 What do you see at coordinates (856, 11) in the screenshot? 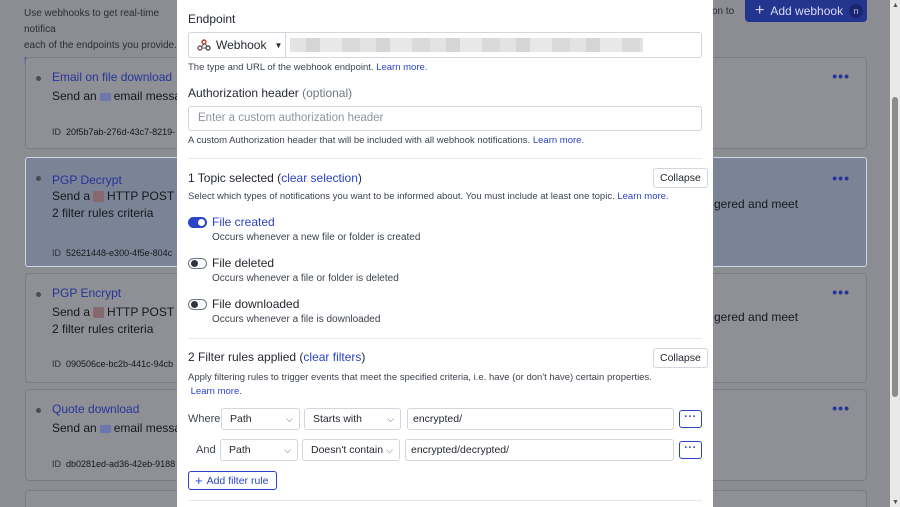
I see `shortcut-badge: n` at bounding box center [856, 11].